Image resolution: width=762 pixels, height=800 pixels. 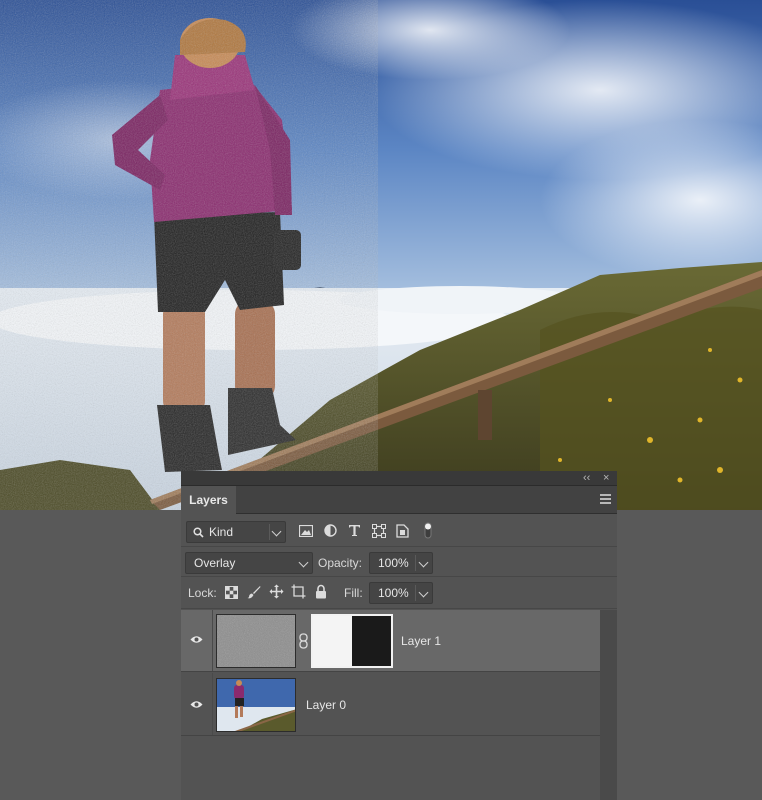 What do you see at coordinates (321, 591) in the screenshot?
I see `lock-all-icon` at bounding box center [321, 591].